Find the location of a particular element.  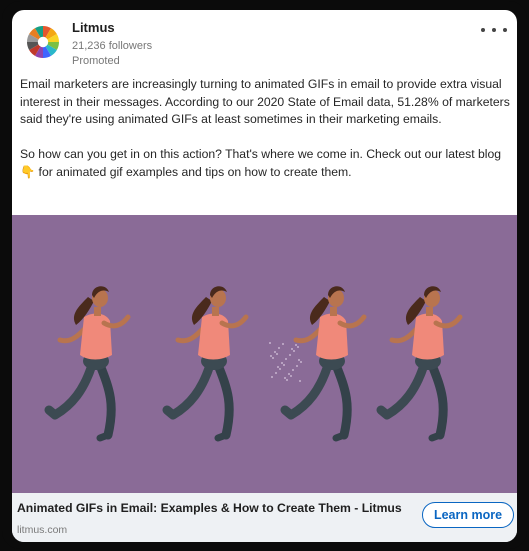

more-options-icon is located at coordinates (494, 30).